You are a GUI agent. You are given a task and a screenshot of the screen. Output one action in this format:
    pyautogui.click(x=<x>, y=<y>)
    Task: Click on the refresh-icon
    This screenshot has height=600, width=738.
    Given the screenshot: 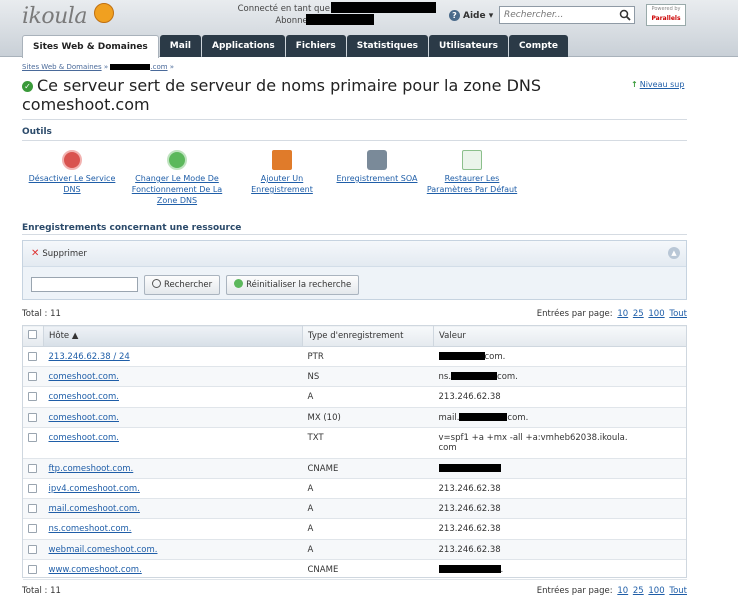 What is the action you would take?
    pyautogui.click(x=177, y=160)
    